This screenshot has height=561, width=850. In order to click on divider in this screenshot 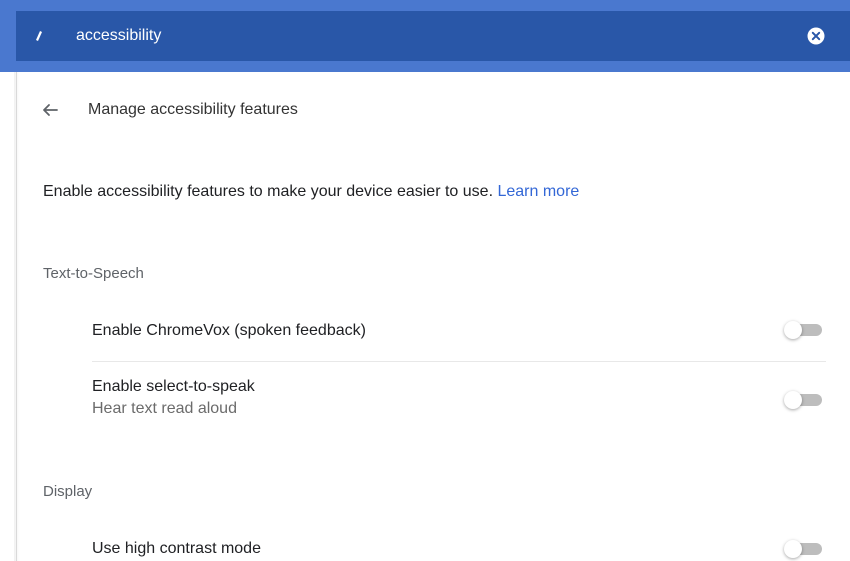, I will do `click(459, 361)`.